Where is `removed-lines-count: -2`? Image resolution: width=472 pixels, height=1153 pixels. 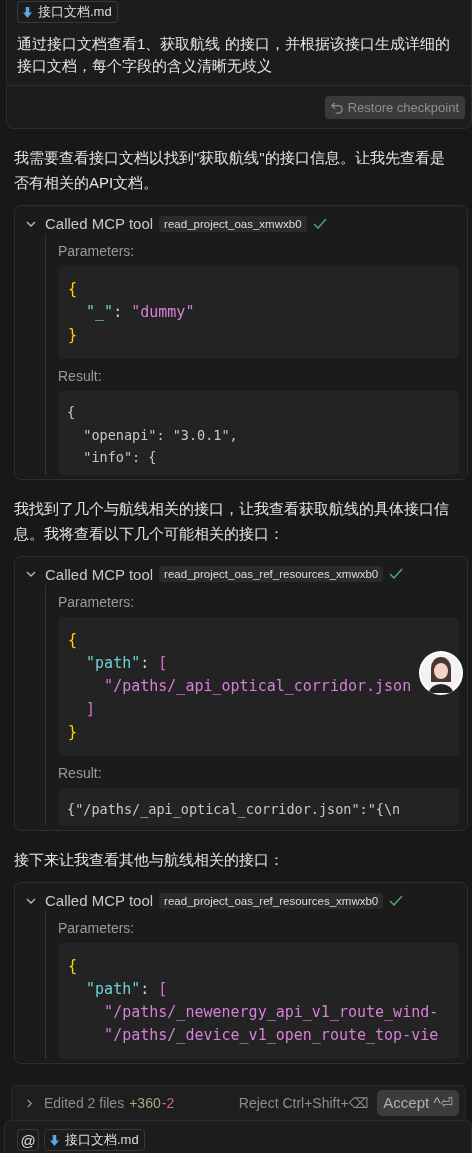 removed-lines-count: -2 is located at coordinates (168, 1103).